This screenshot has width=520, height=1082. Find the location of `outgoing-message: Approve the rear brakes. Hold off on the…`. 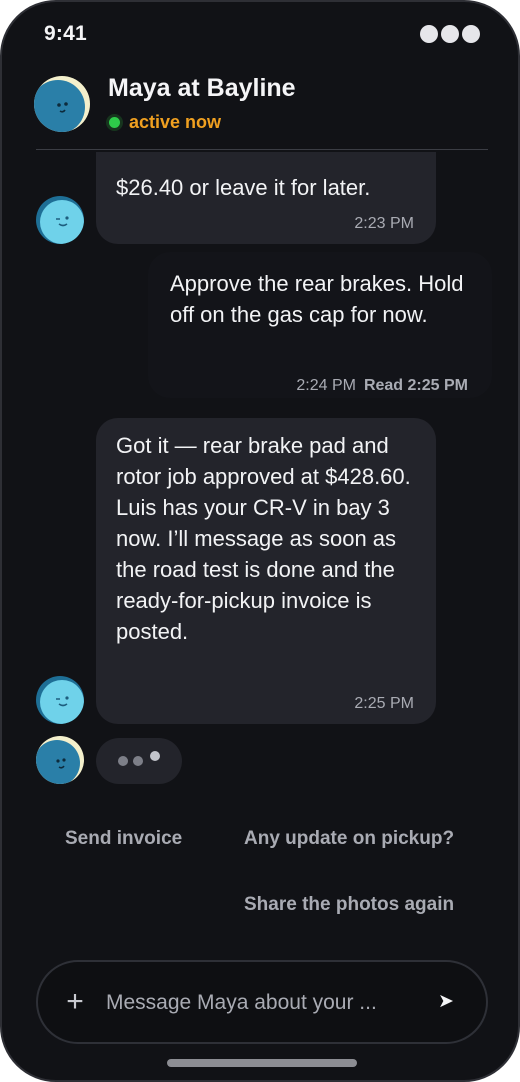

outgoing-message: Approve the rear brakes. Hold off on the… is located at coordinates (320, 325).